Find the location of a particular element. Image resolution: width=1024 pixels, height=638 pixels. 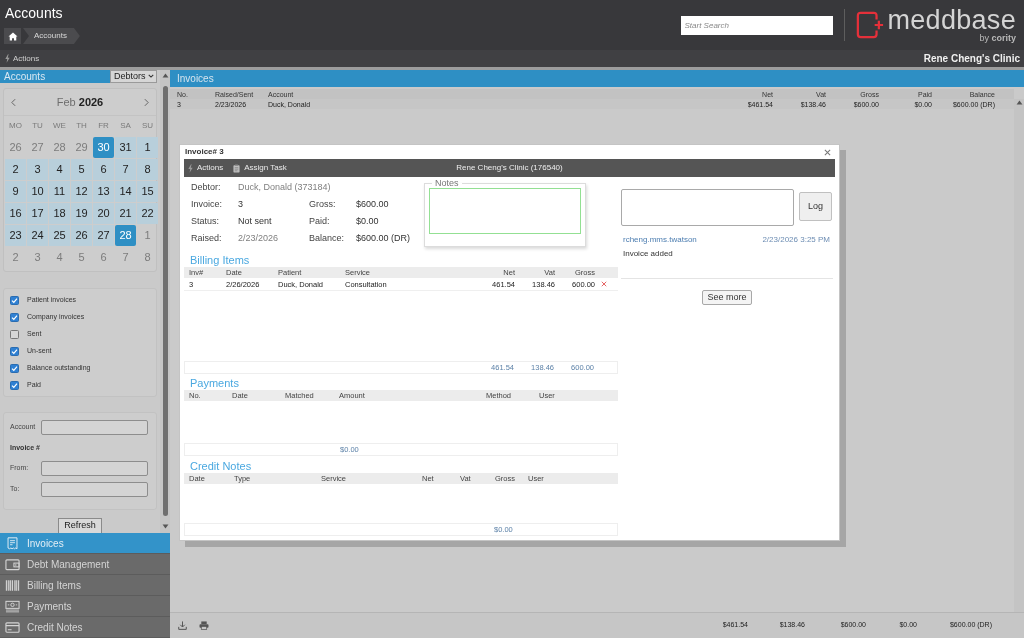

user-link: rcheng.mms.twatson is located at coordinates (660, 240).